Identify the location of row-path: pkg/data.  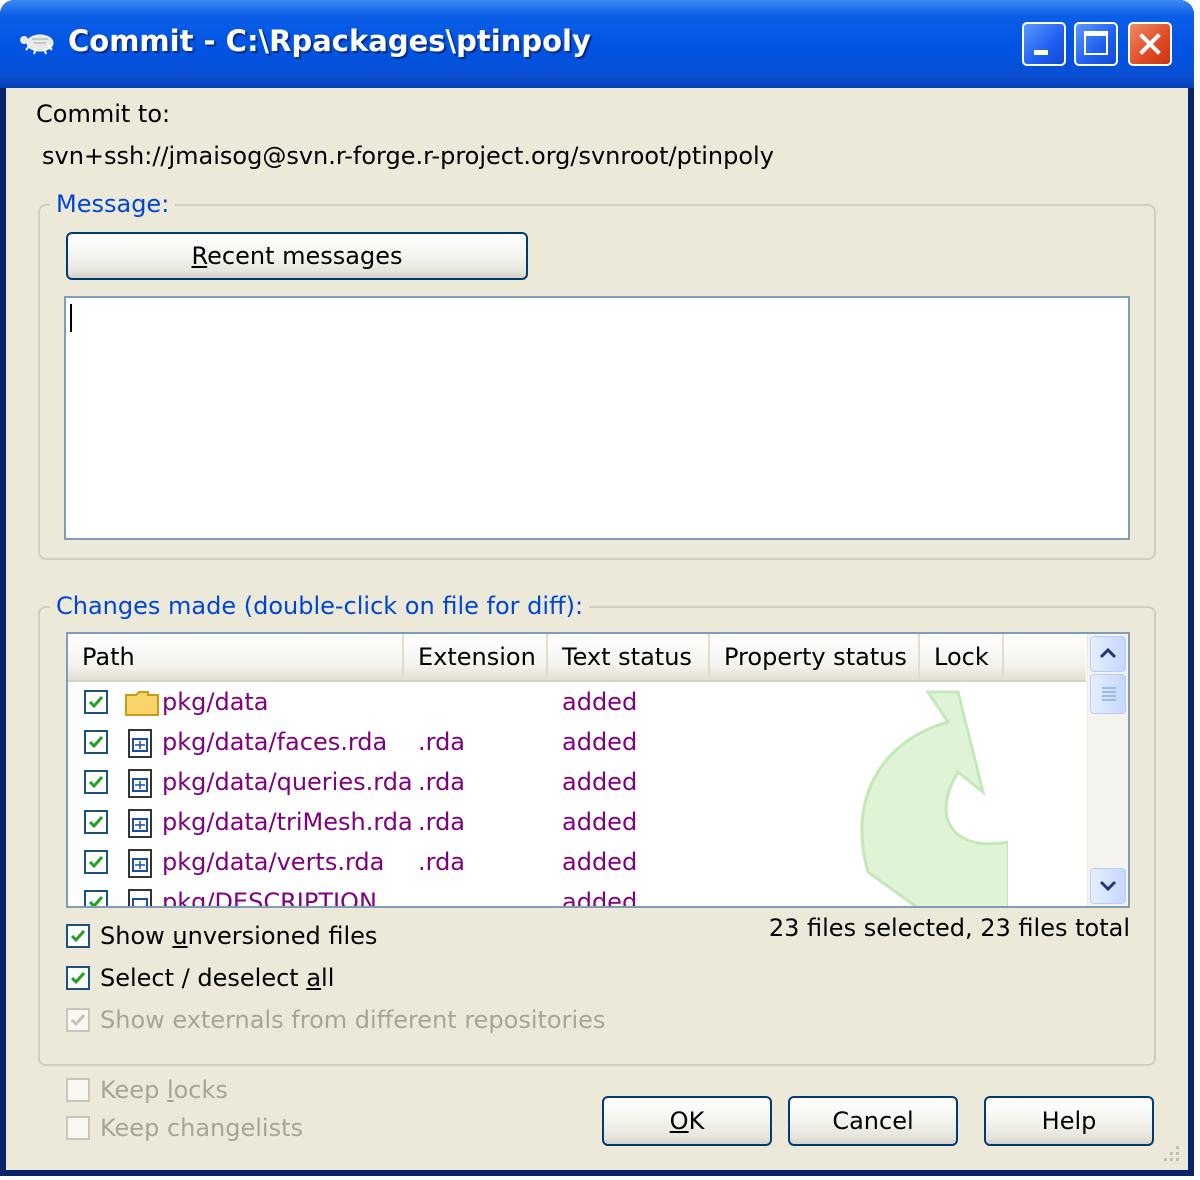
(215, 702).